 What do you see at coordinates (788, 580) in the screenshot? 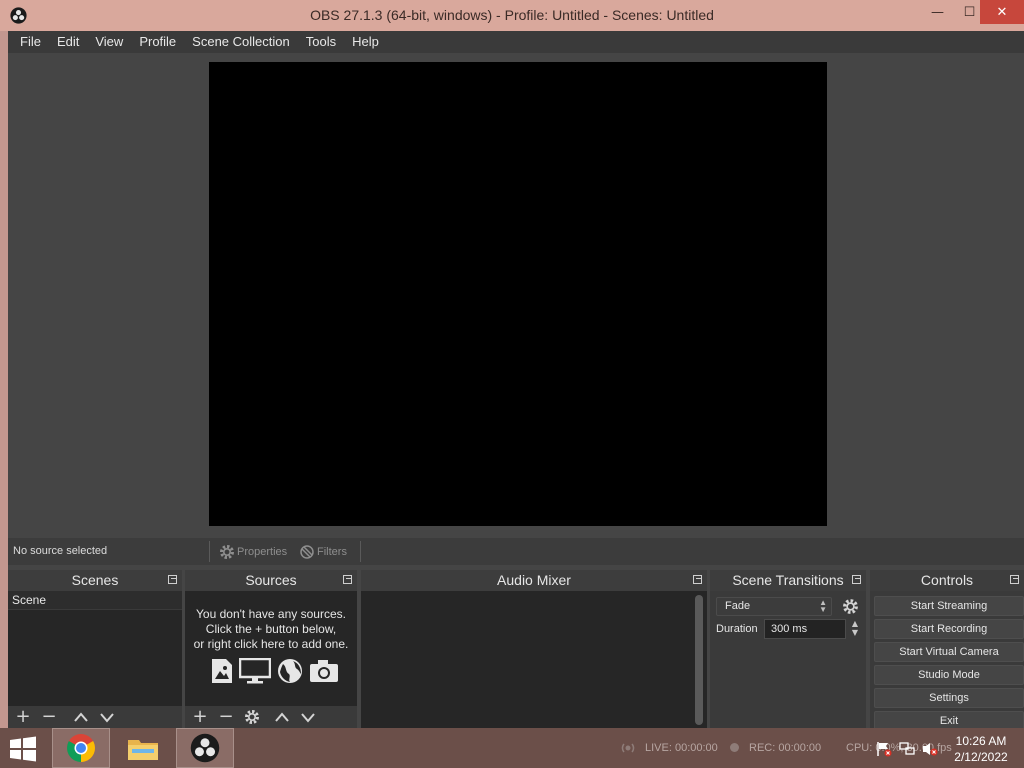
I see `scene-transitions-dock-title: Scene Transitions` at bounding box center [788, 580].